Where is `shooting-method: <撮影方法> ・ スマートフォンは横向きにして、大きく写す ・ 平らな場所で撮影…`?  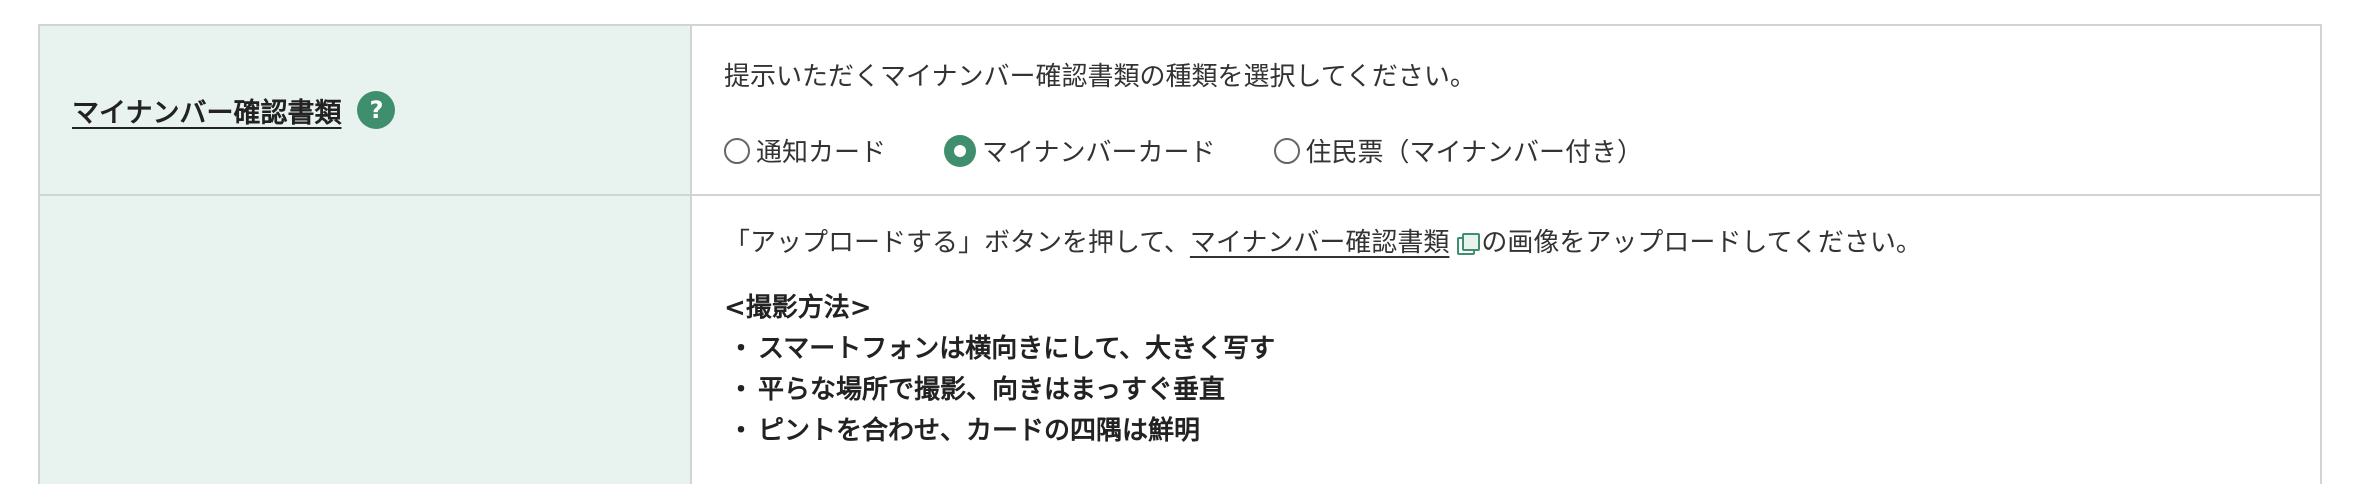 shooting-method: <撮影方法> ・ スマートフォンは横向きにして、大きく写す ・ 平らな場所で撮影… is located at coordinates (999, 370).